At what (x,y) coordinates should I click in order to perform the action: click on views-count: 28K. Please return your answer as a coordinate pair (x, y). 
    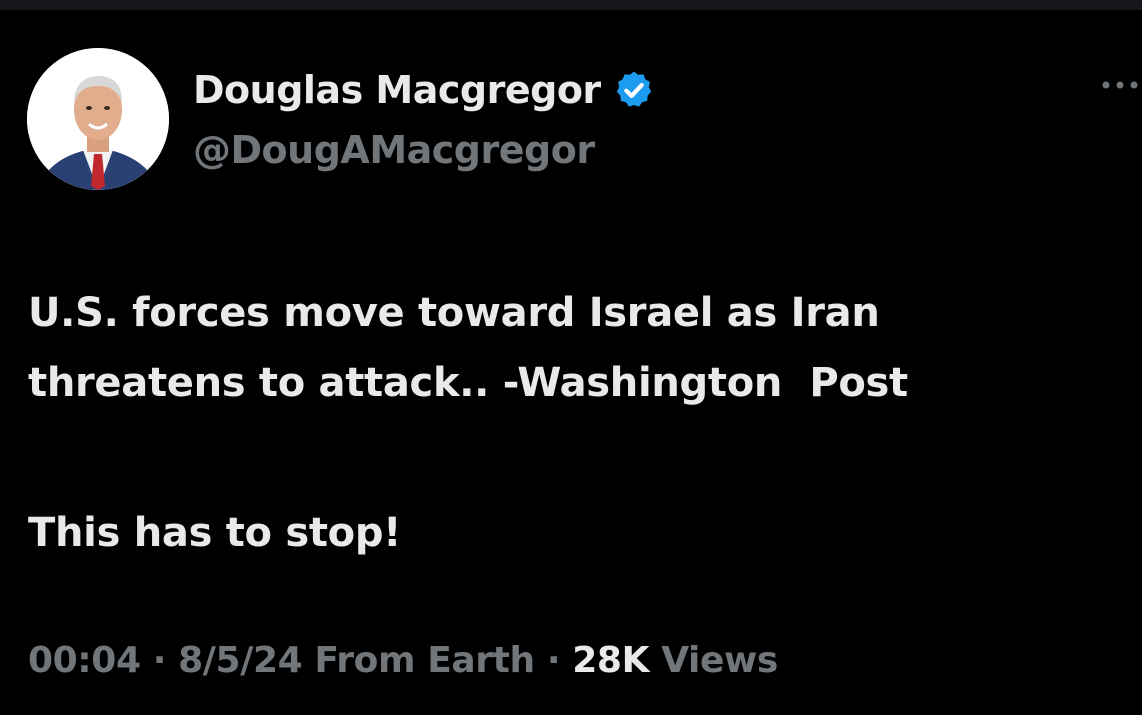
    Looking at the image, I should click on (610, 660).